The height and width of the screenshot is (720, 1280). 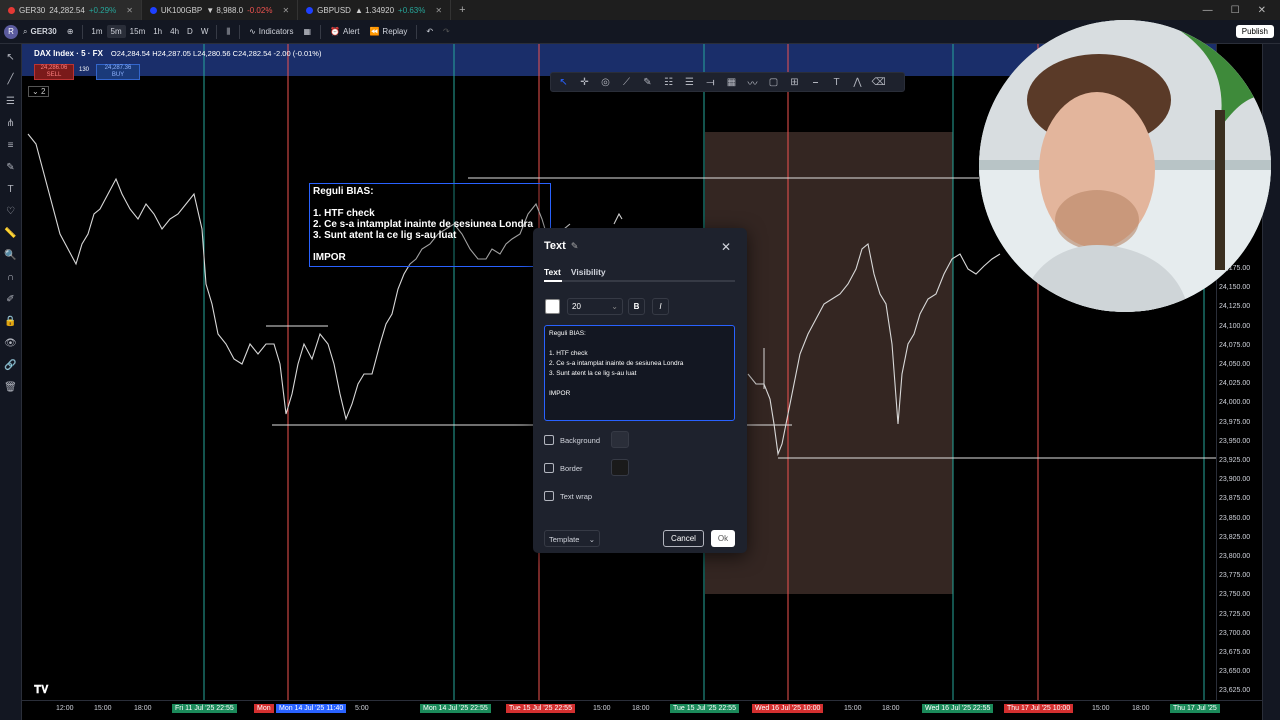 I want to click on timeframe-5m: 5m, so click(x=116, y=31).